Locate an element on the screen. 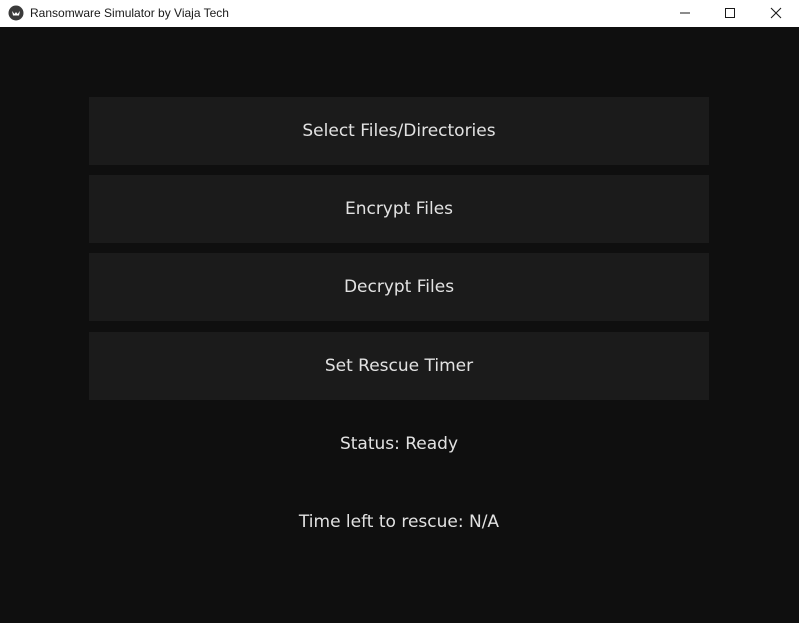 The width and height of the screenshot is (799, 623). minimize-button is located at coordinates (685, 13).